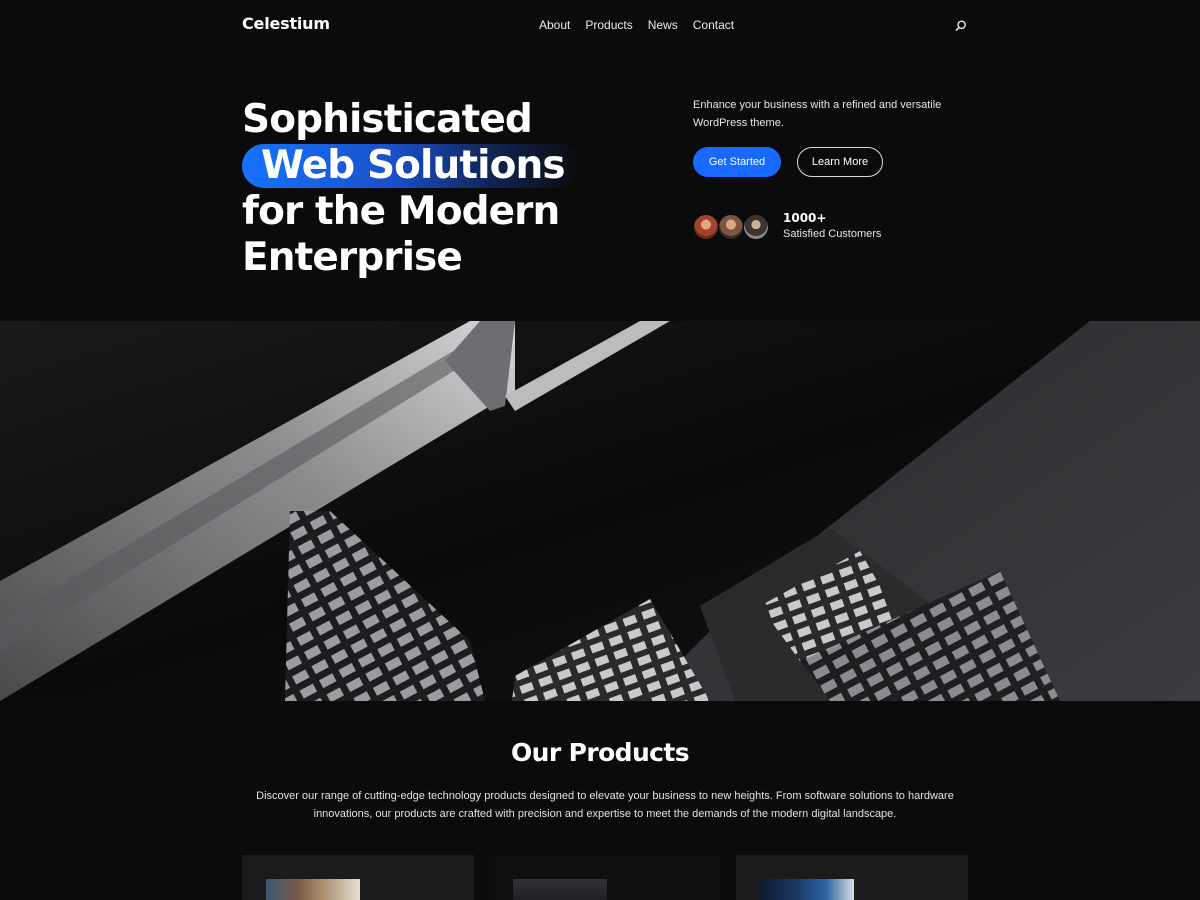  Describe the element at coordinates (636, 25) in the screenshot. I see `main-nav: About Products News Contact` at that location.